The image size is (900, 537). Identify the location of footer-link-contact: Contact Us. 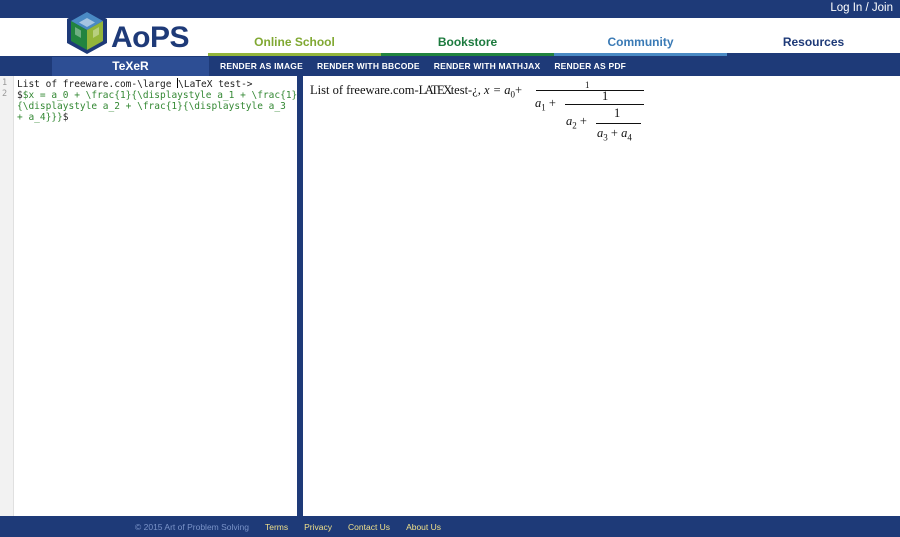
(369, 527).